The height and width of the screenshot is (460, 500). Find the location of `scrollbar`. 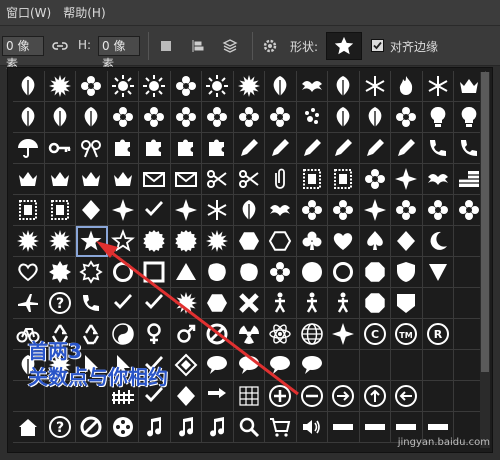

scrollbar is located at coordinates (485, 260).